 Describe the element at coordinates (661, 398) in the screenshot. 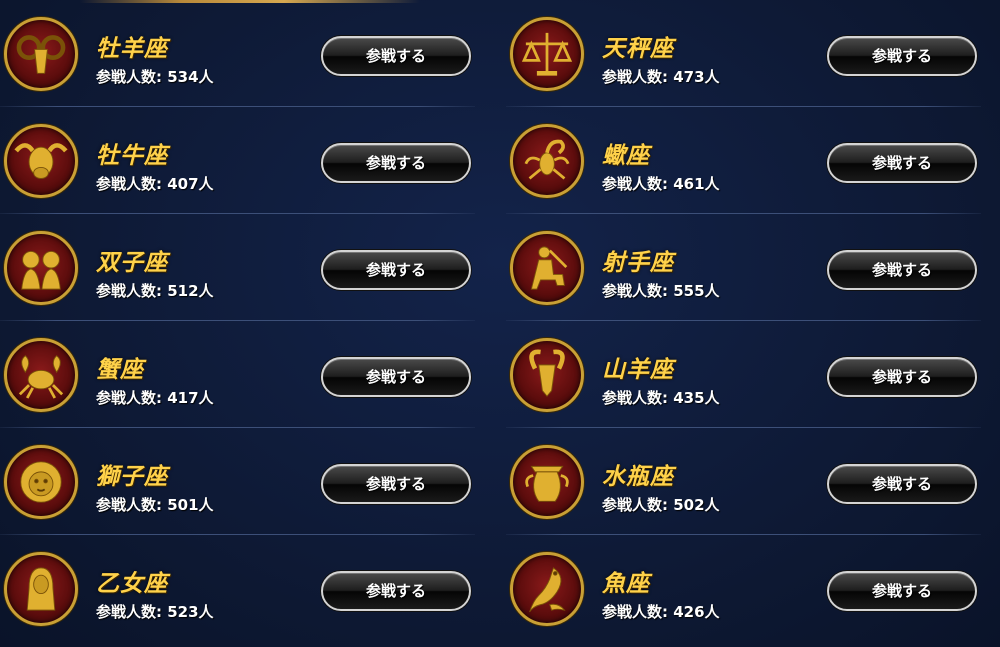

I see `participant-count: 参戦人数: 435人` at that location.